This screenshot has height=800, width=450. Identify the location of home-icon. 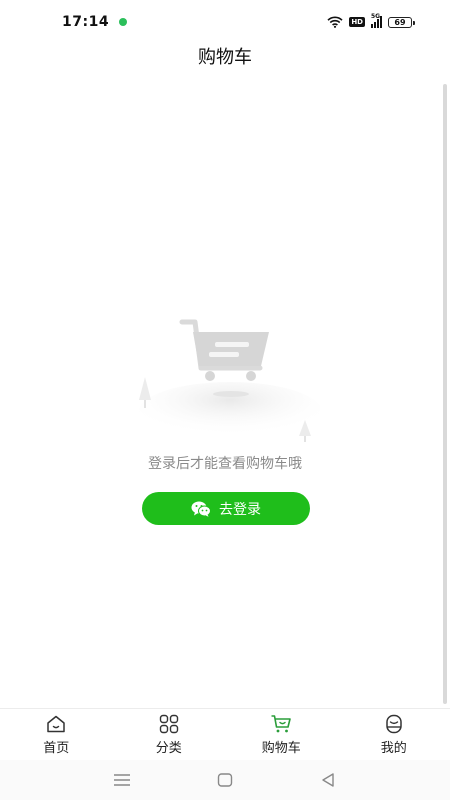
(56, 724).